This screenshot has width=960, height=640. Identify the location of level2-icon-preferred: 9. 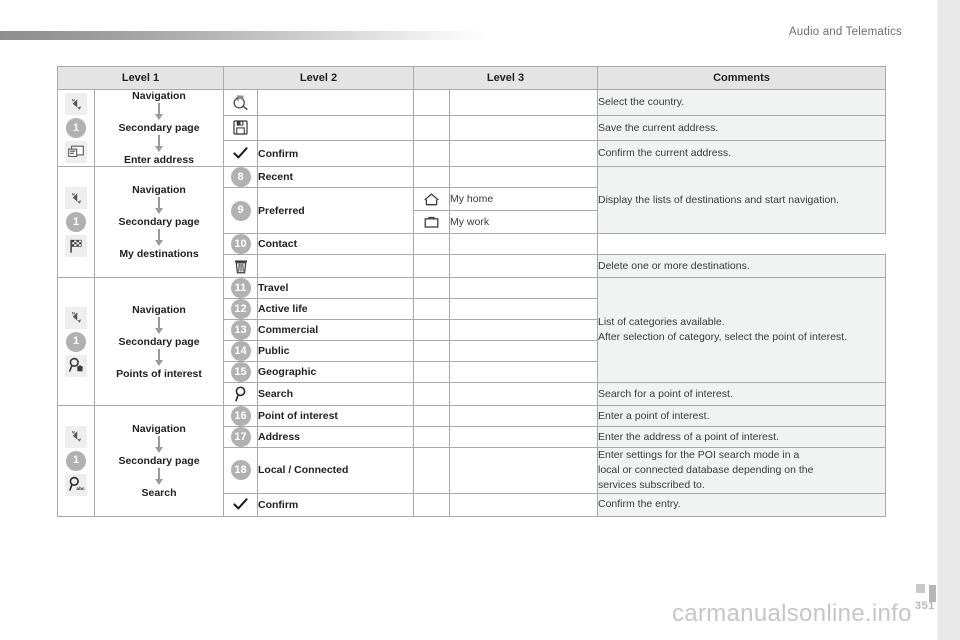
(240, 210).